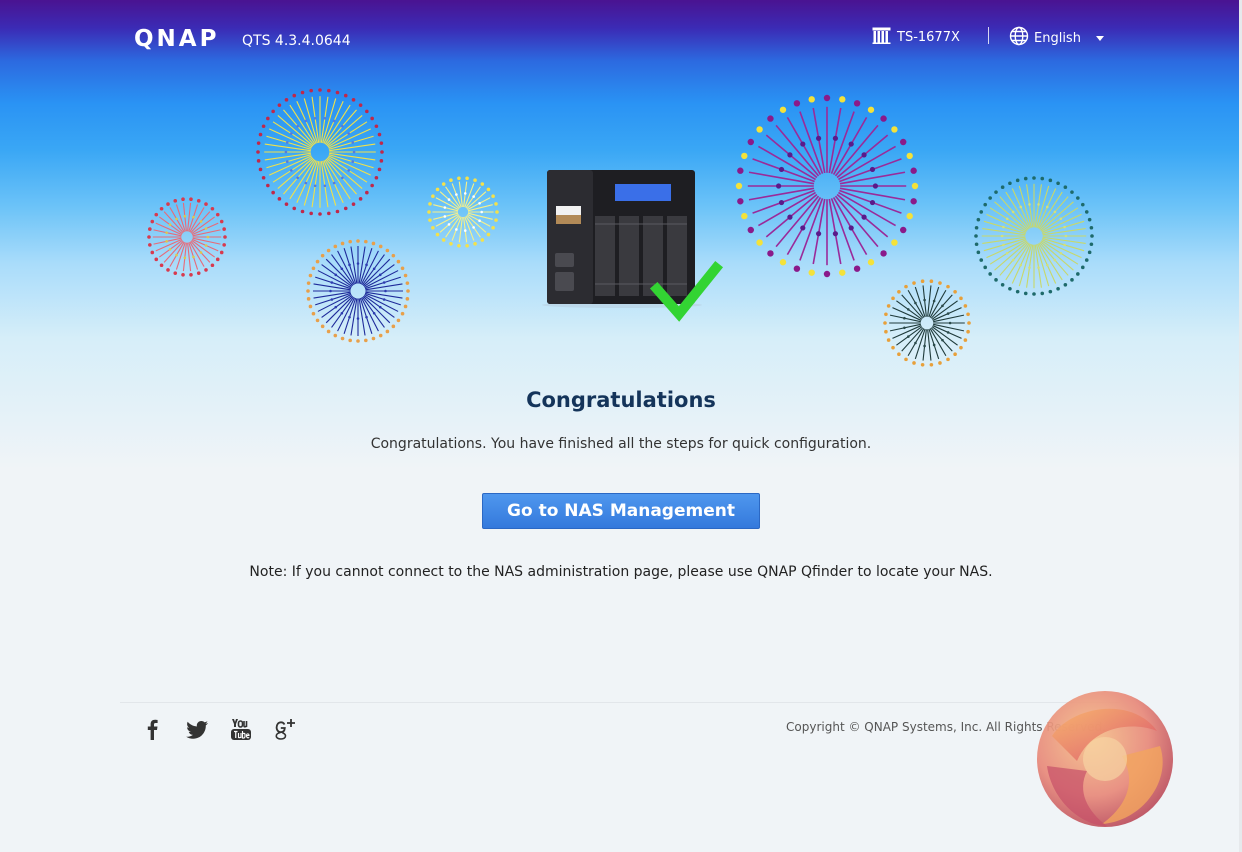  Describe the element at coordinates (621, 511) in the screenshot. I see `go-to-nas-management-button: Go to NAS Management` at that location.